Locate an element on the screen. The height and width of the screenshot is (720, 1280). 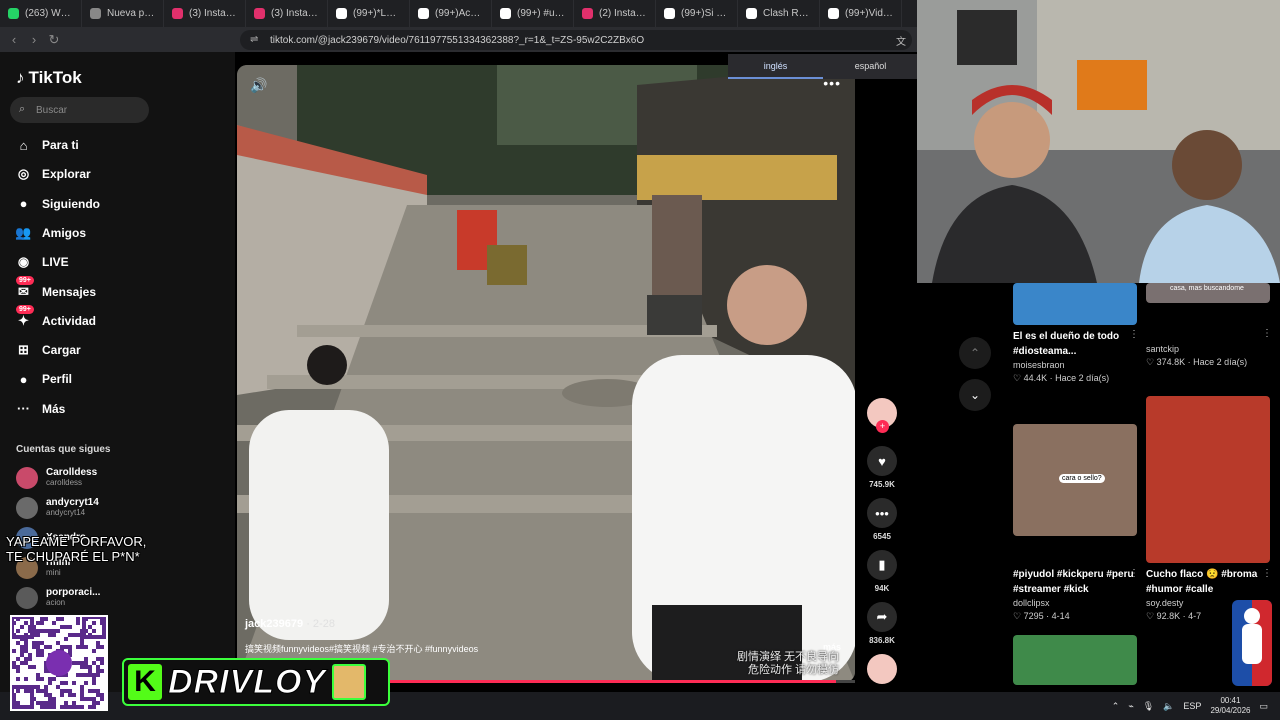
chevron-up-tray-icon: ⌃ is located at coordinates (1116, 706).